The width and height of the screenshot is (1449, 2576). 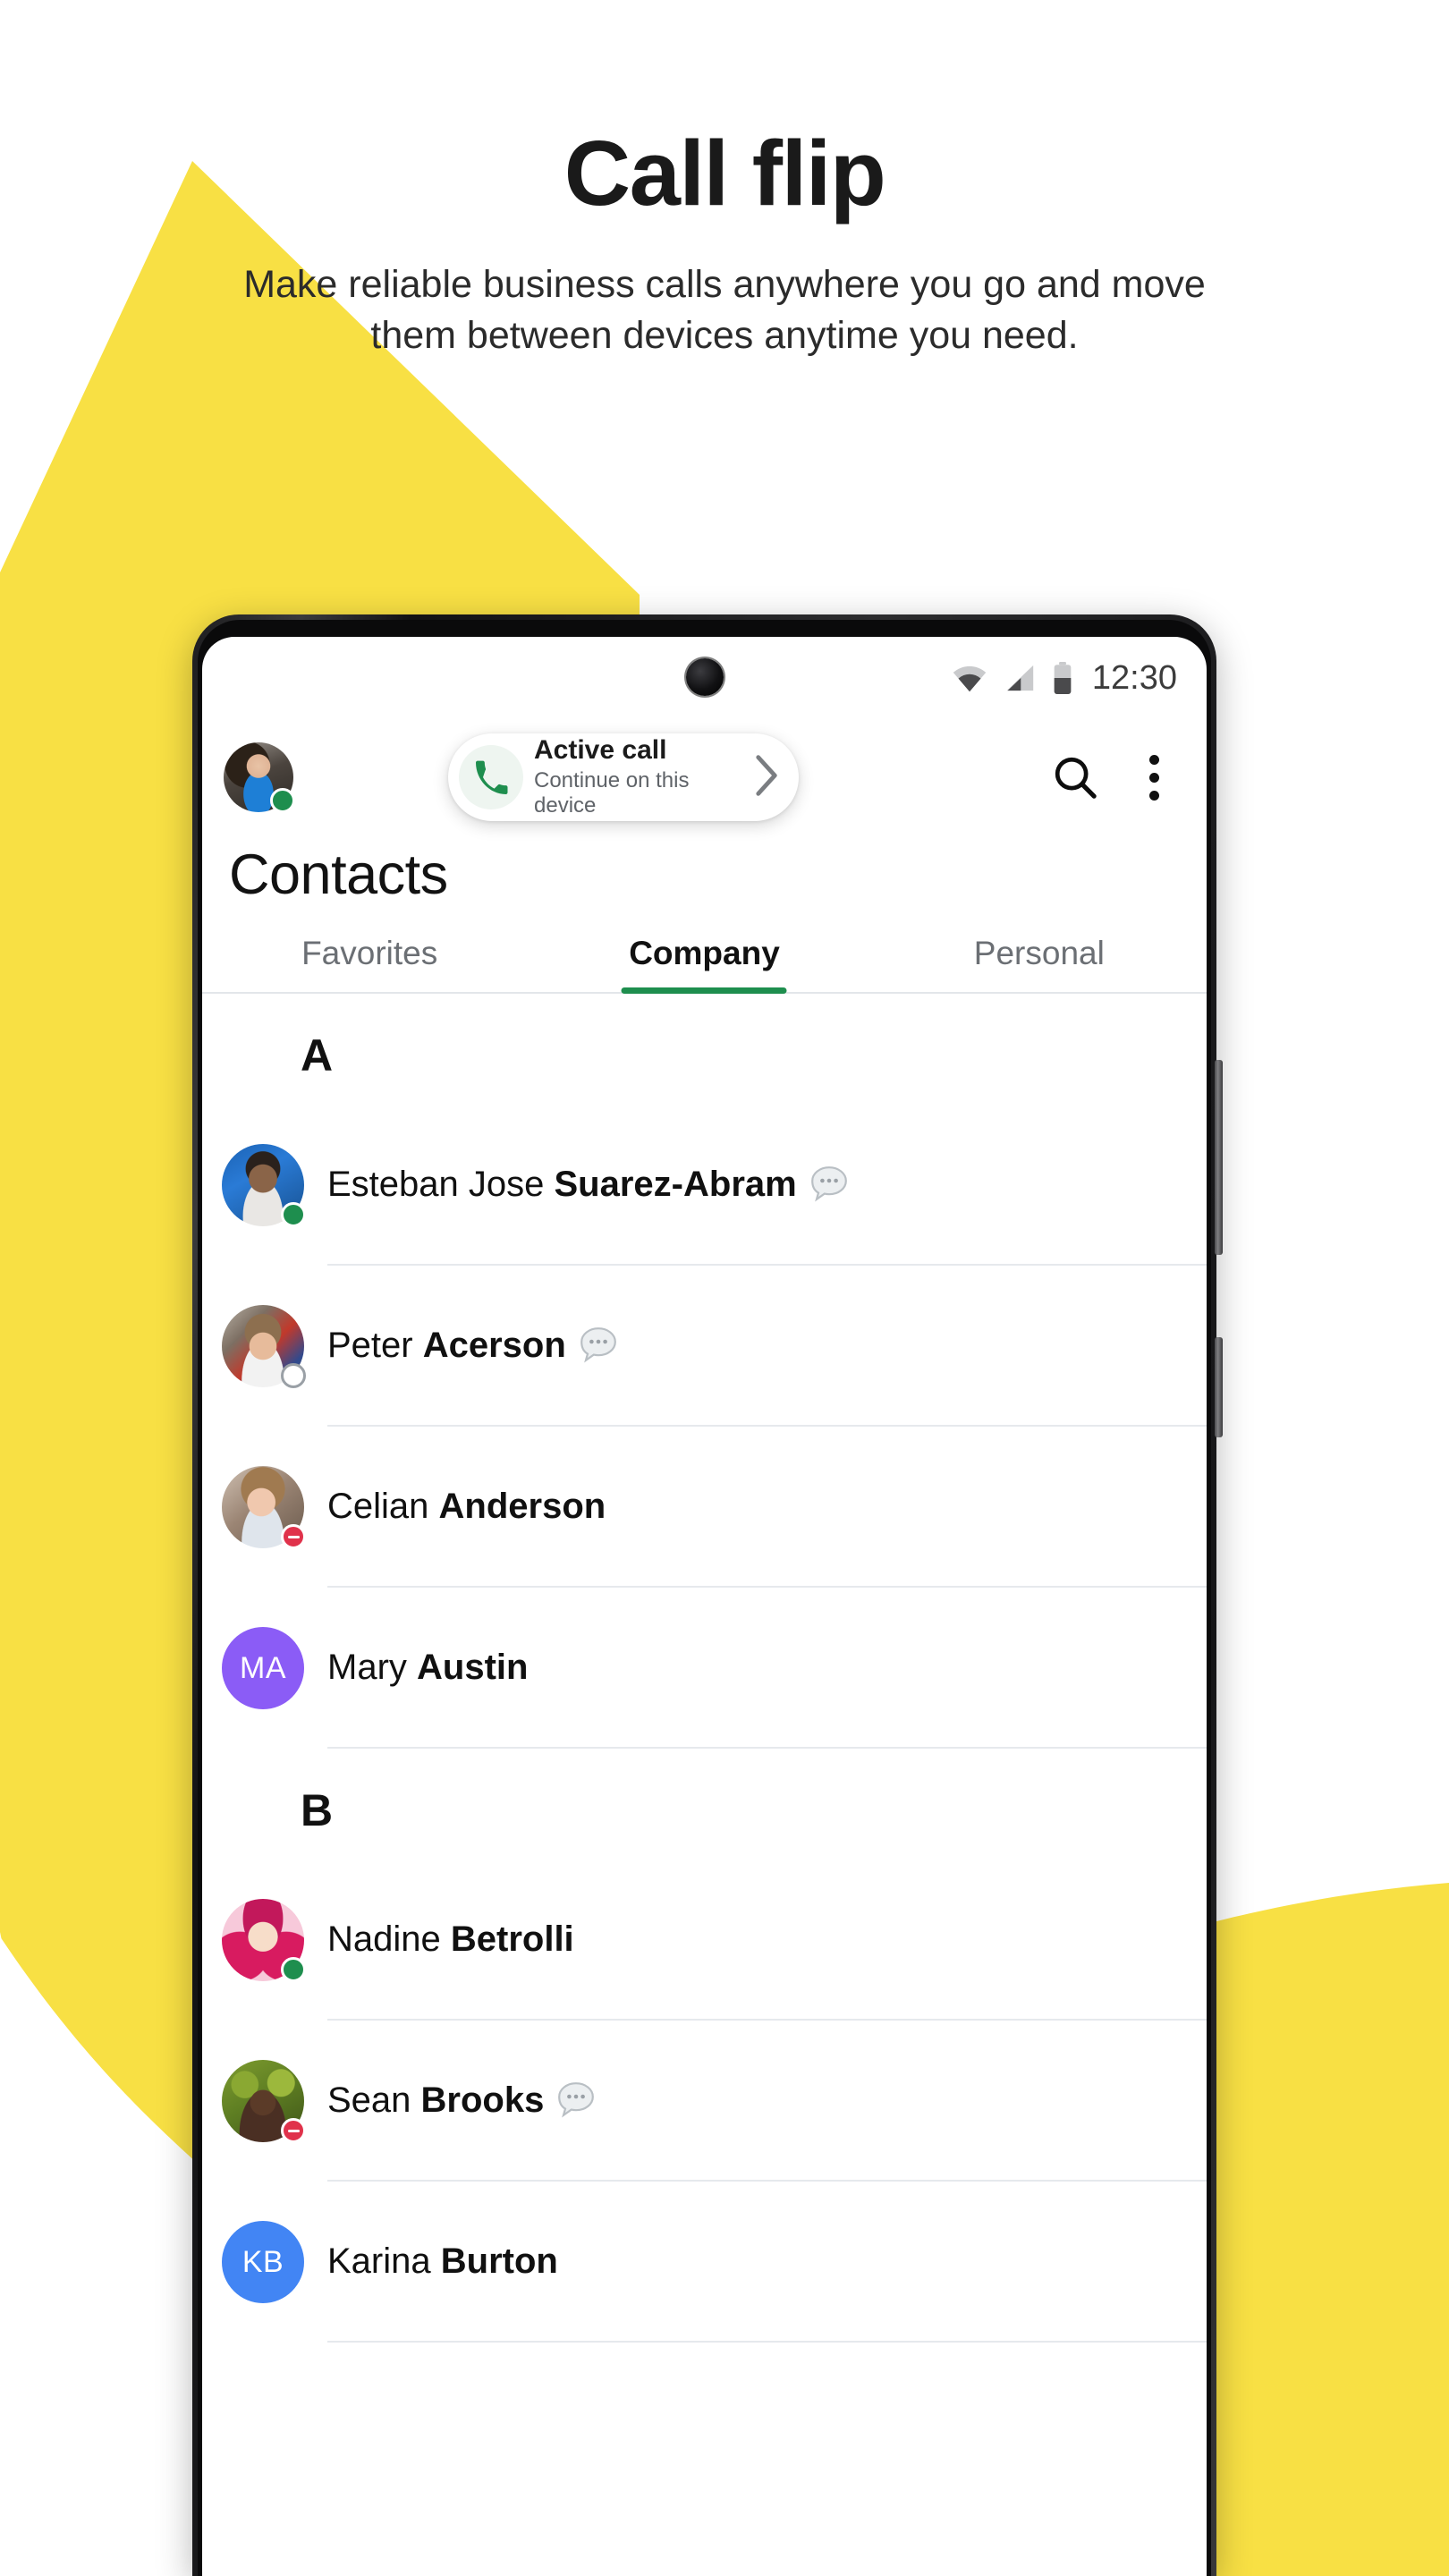 I want to click on search-button, so click(x=1075, y=777).